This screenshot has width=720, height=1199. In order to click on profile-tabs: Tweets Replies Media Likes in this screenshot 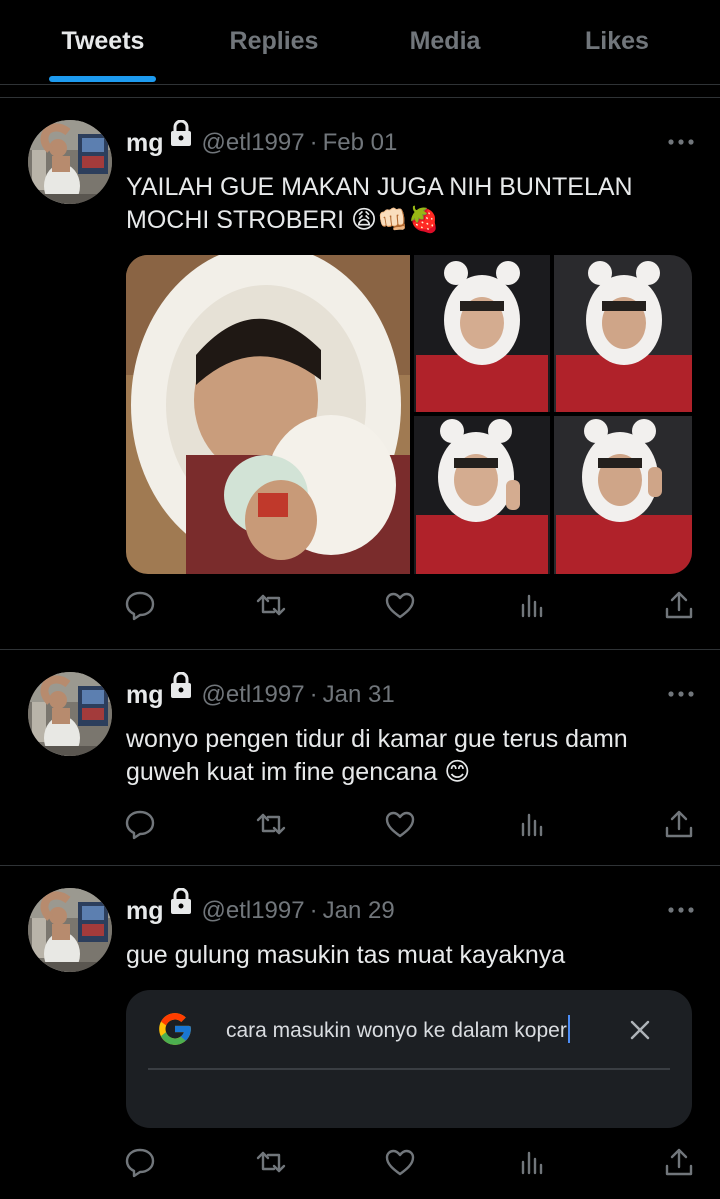, I will do `click(360, 42)`.